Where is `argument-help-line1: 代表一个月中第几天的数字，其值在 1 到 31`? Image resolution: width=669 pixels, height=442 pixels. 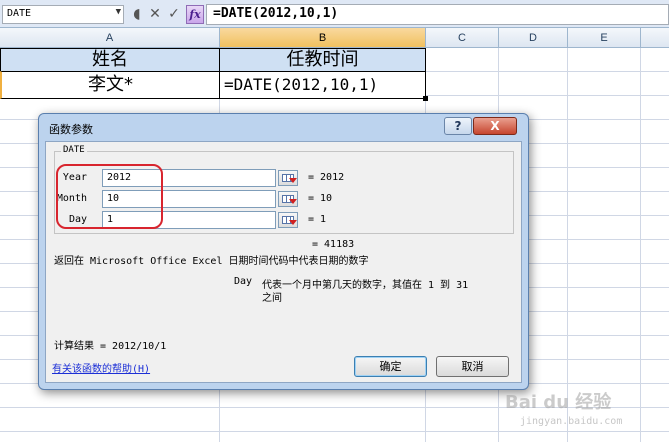
argument-help-line1: 代表一个月中第几天的数字，其值在 1 到 31 is located at coordinates (365, 285).